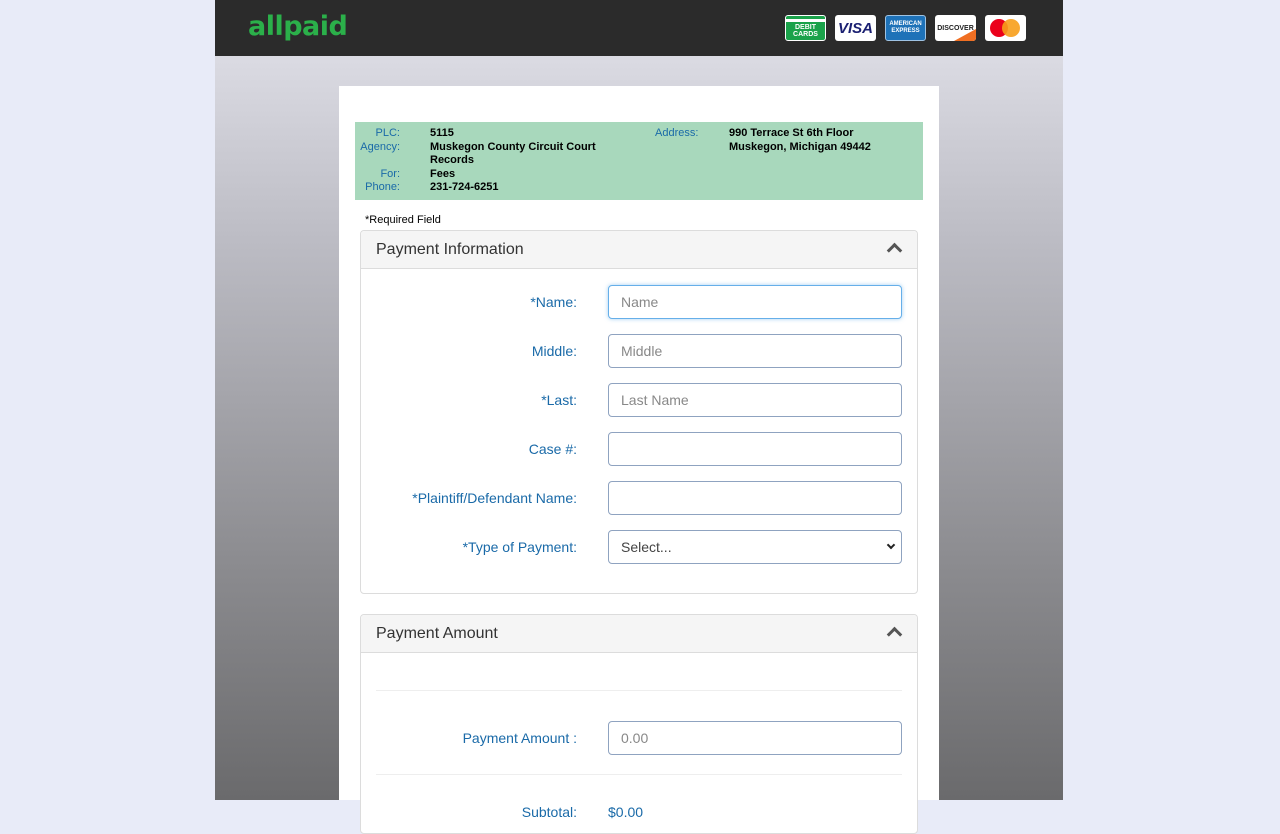 The width and height of the screenshot is (1280, 834). Describe the element at coordinates (755, 449) in the screenshot. I see `case-number-input` at that location.